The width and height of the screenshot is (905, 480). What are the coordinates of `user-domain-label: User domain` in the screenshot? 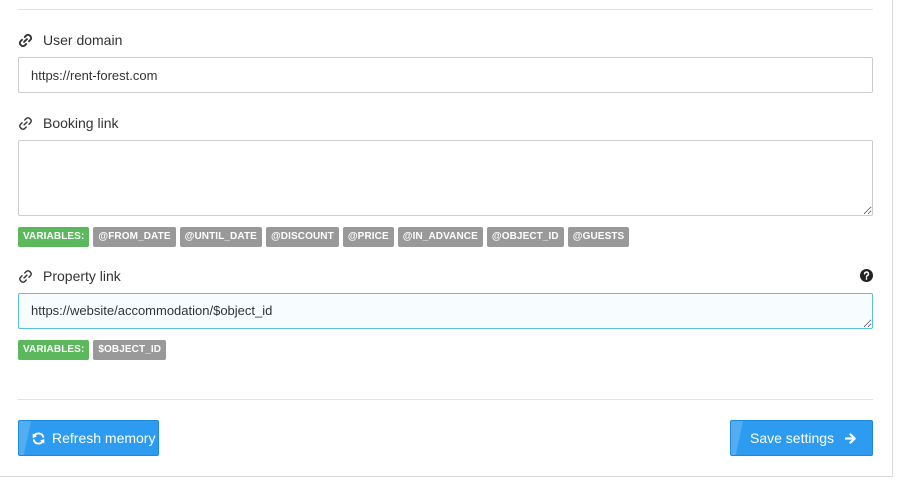 It's located at (83, 40).